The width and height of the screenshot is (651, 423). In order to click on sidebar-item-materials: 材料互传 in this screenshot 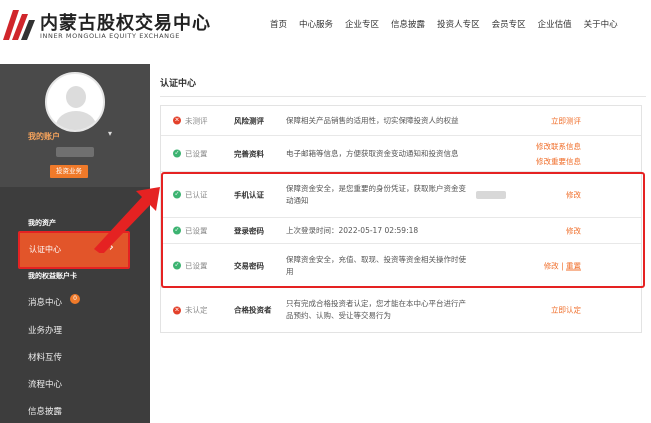, I will do `click(45, 357)`.